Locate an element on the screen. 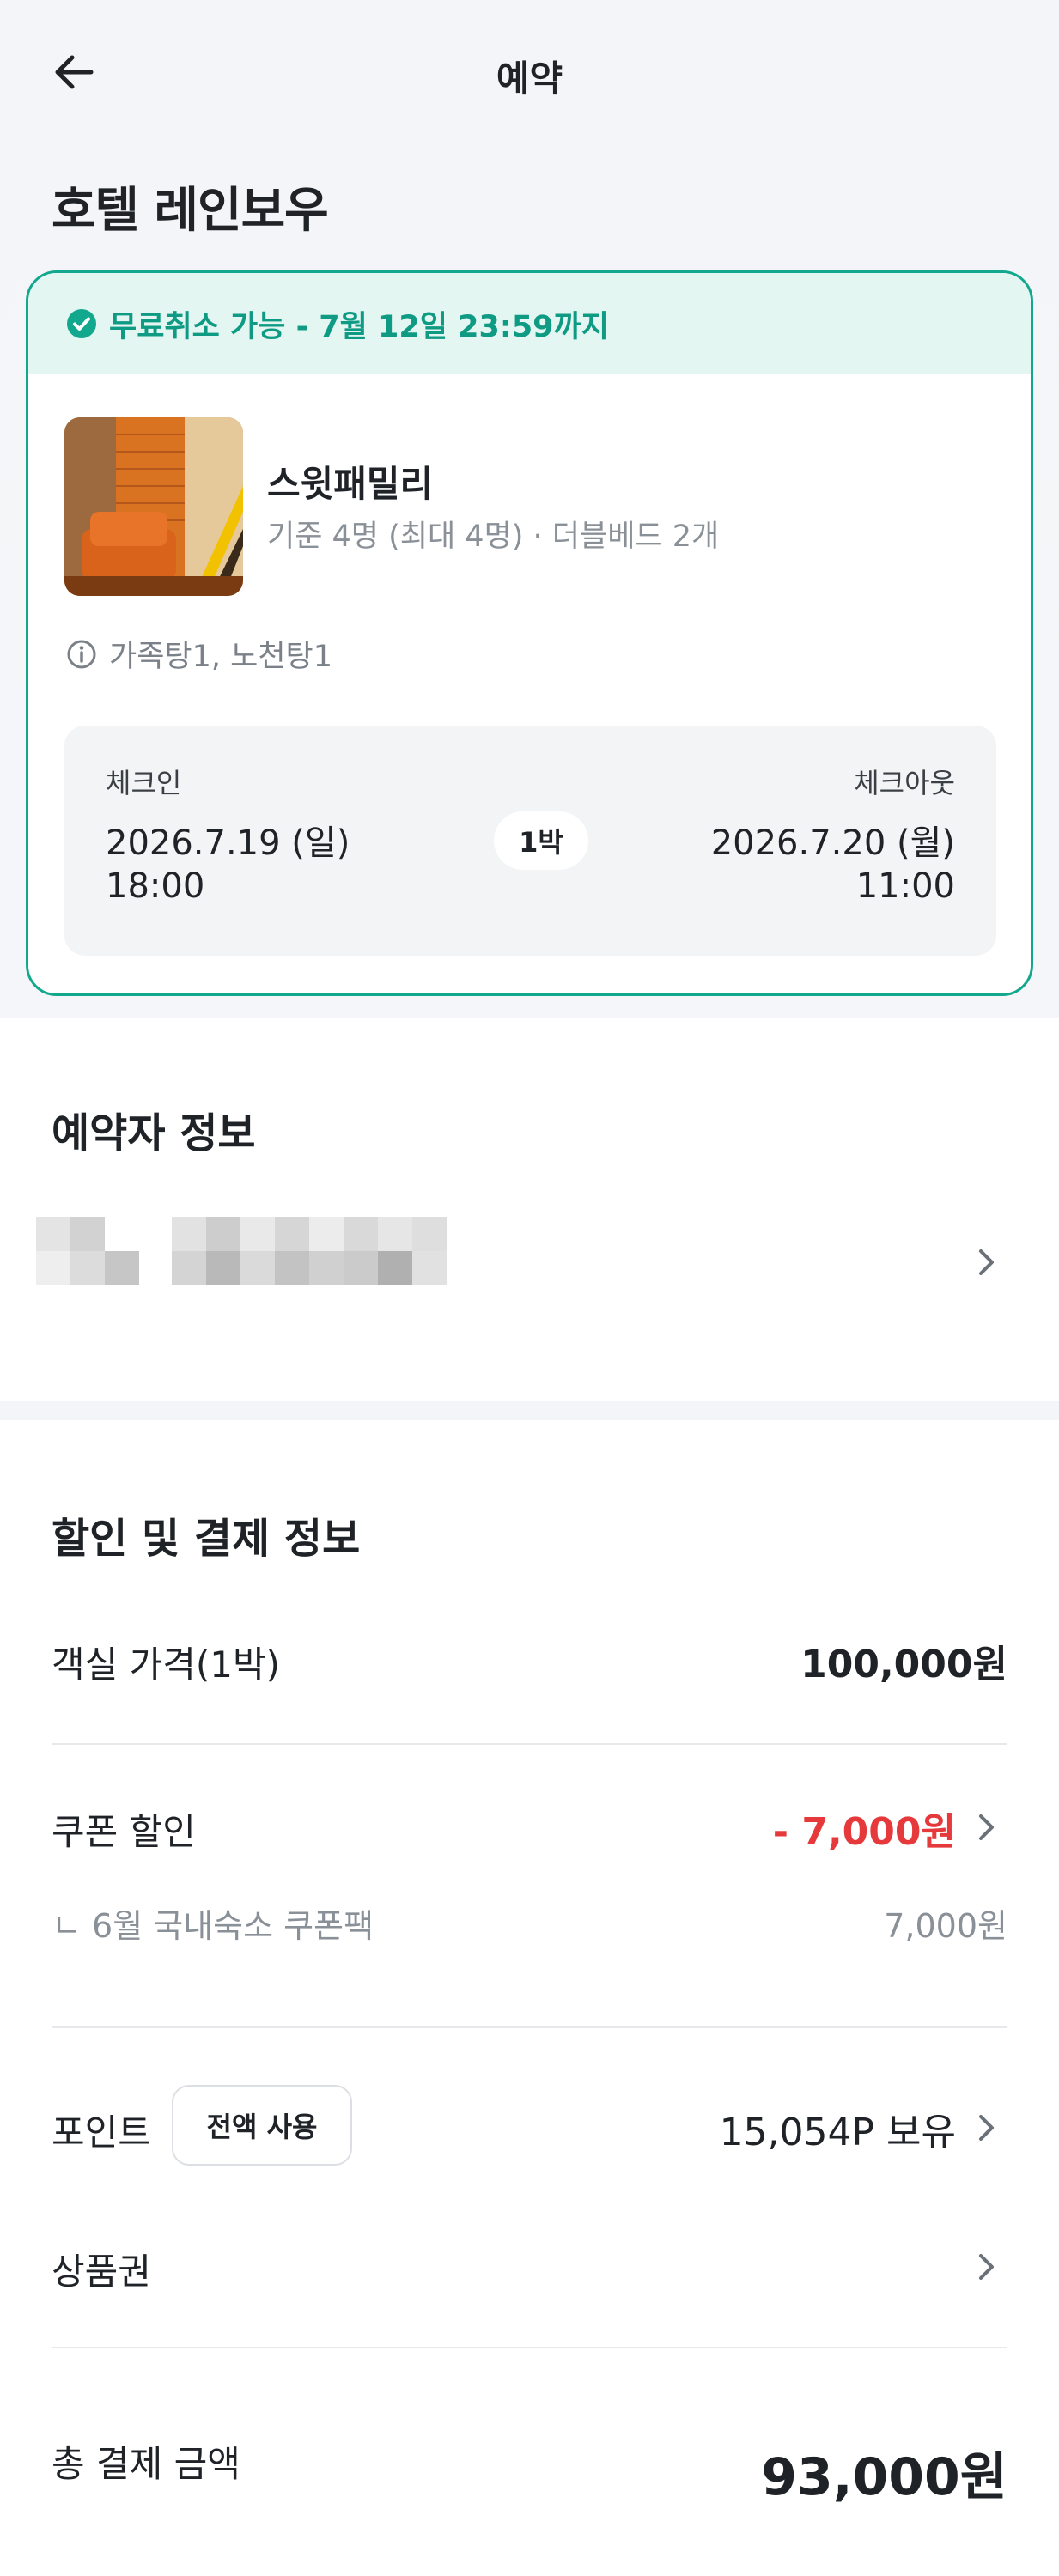 The height and width of the screenshot is (2576, 1059). section-divider is located at coordinates (529, 1411).